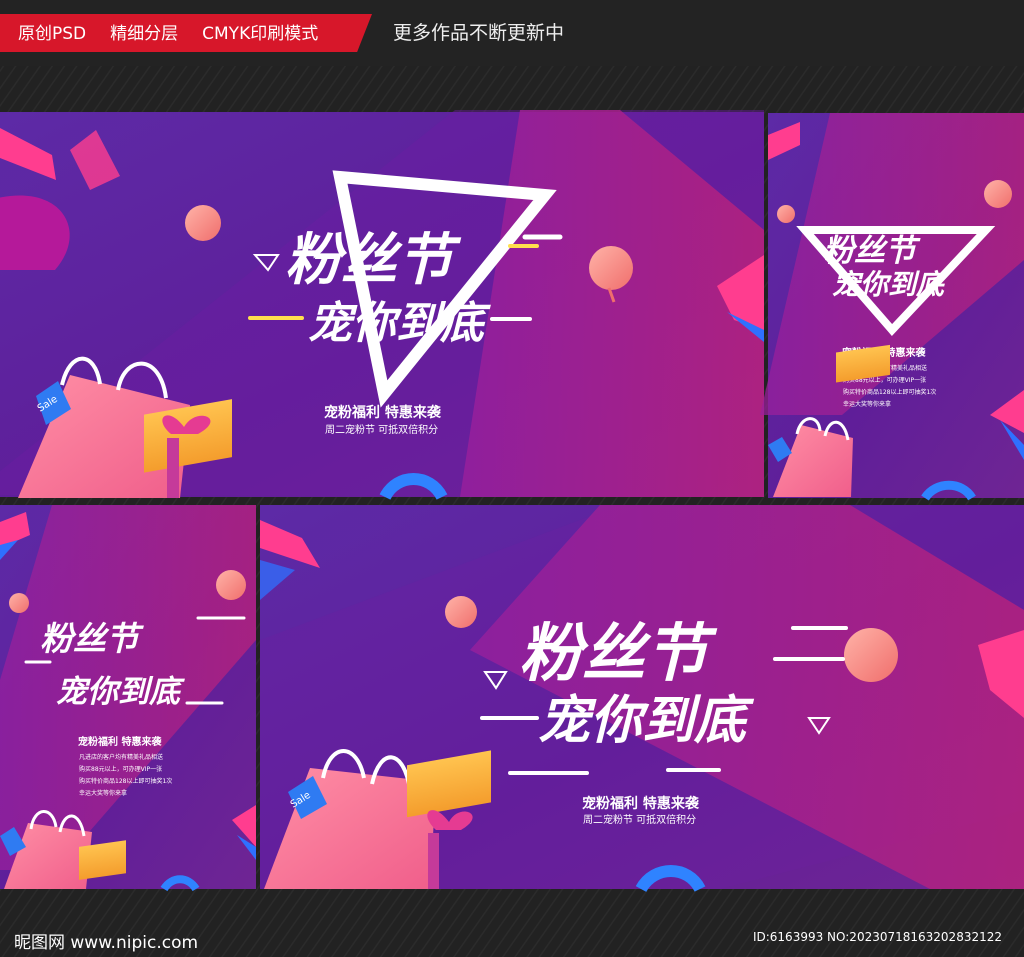 Image resolution: width=1024 pixels, height=957 pixels. I want to click on poster-details: 购买88元以上，可办理VIP一张, so click(120, 769).